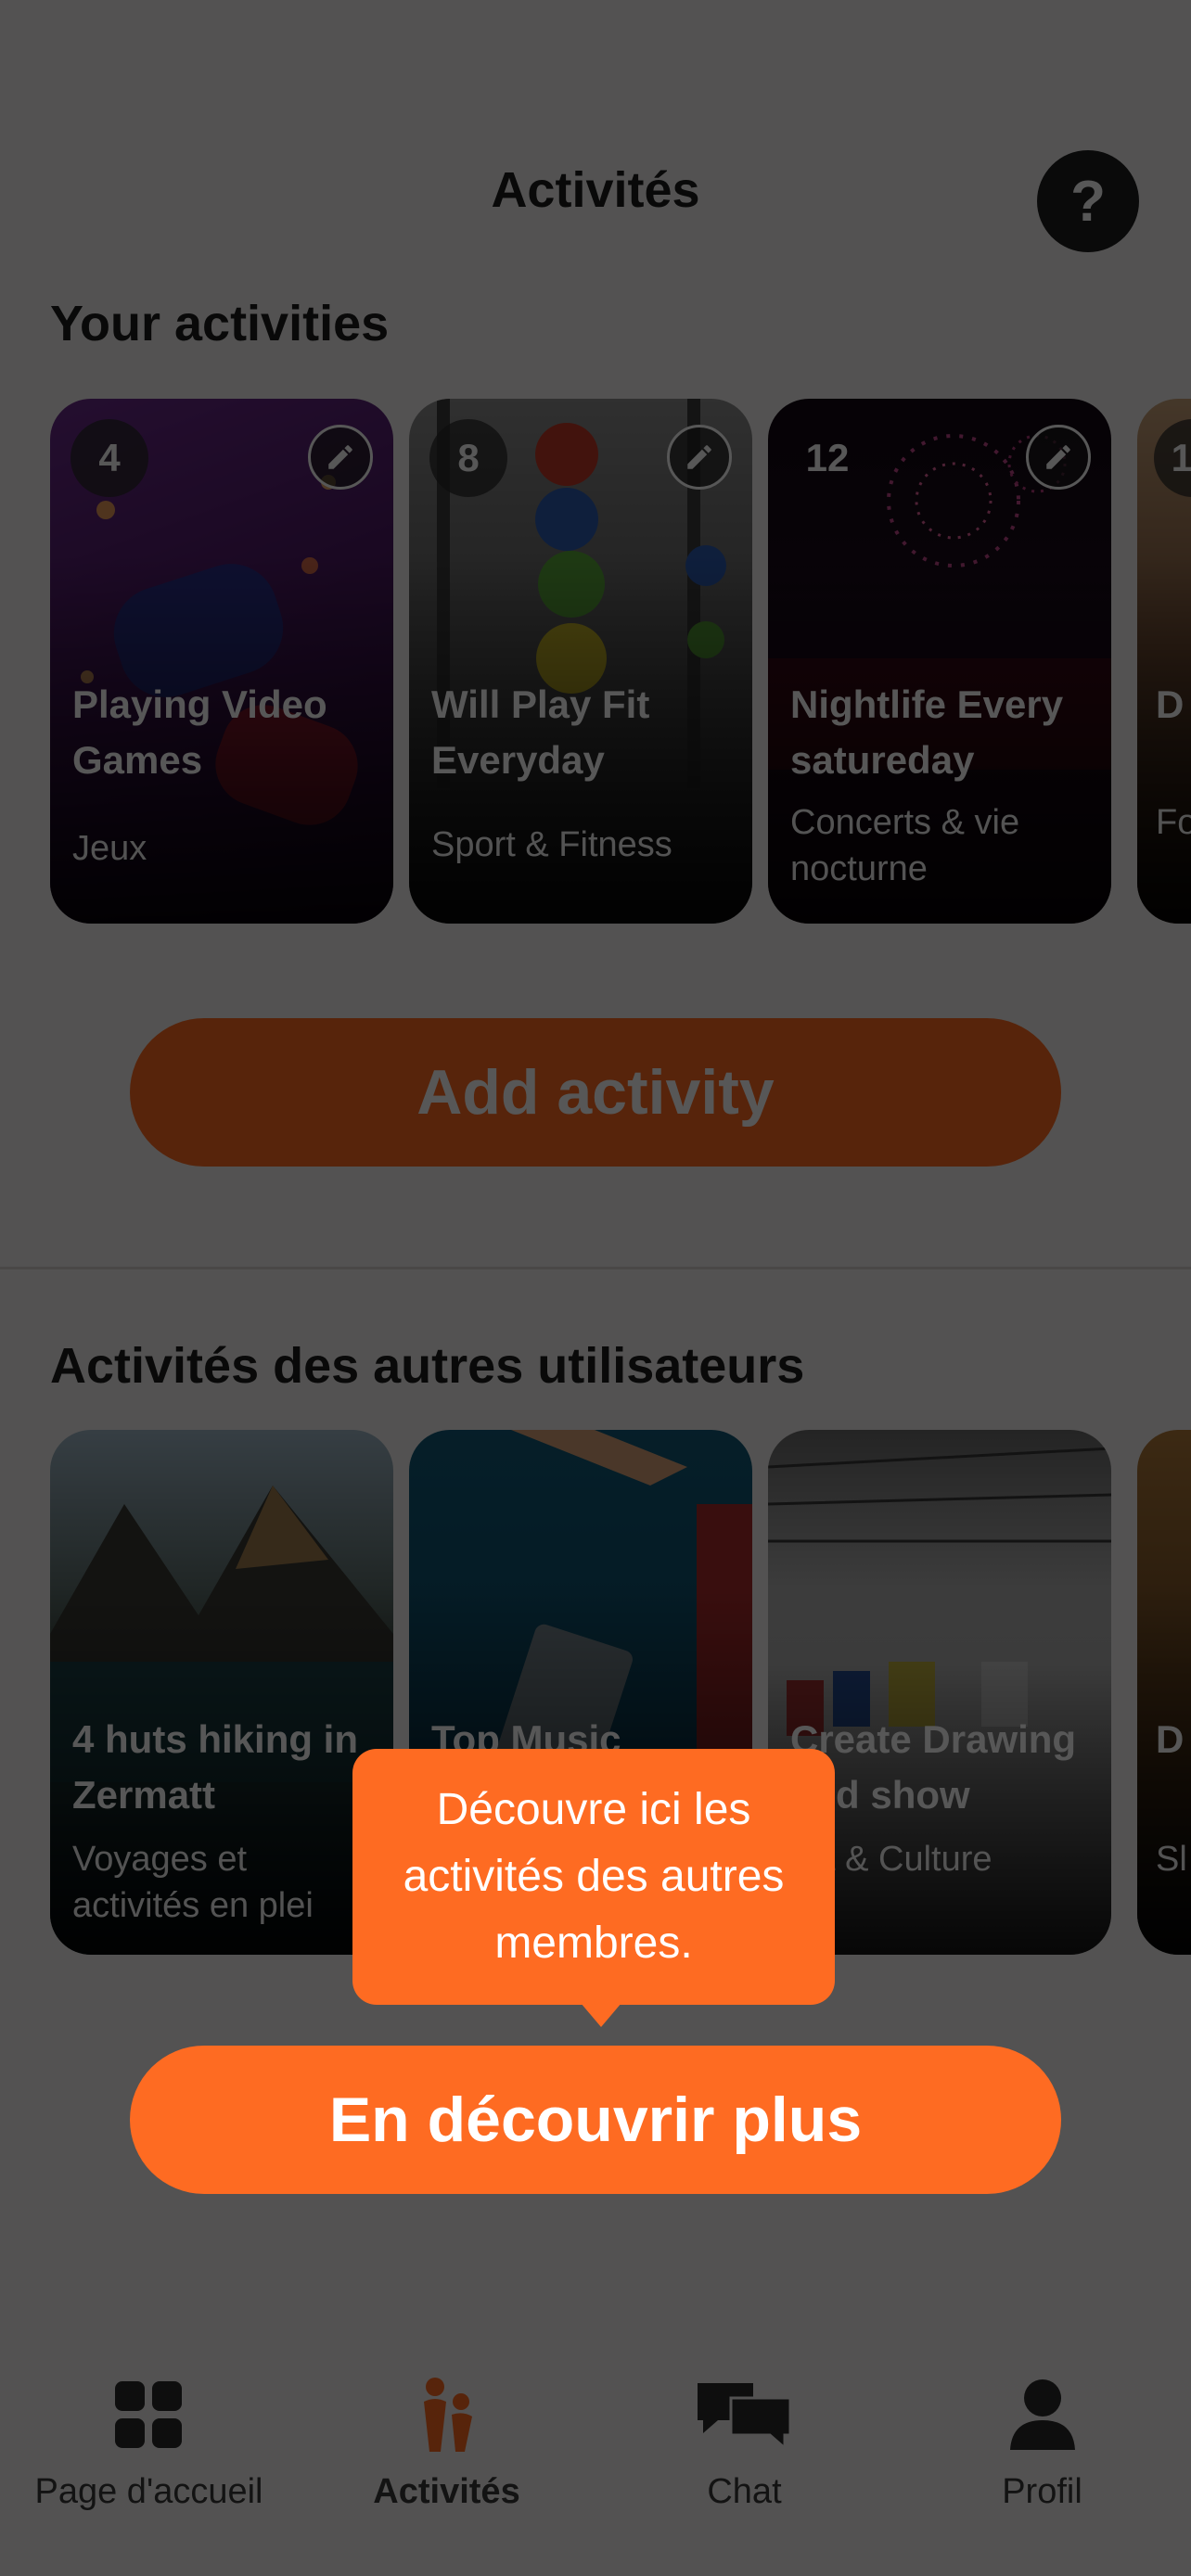  Describe the element at coordinates (1173, 1860) in the screenshot. I see `activity-category: Sl St` at that location.